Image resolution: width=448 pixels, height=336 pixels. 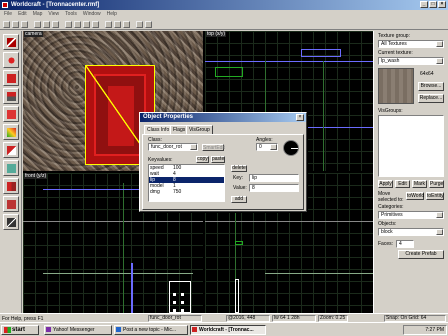 I want to click on apply-texture-tool, so click(x=11, y=150).